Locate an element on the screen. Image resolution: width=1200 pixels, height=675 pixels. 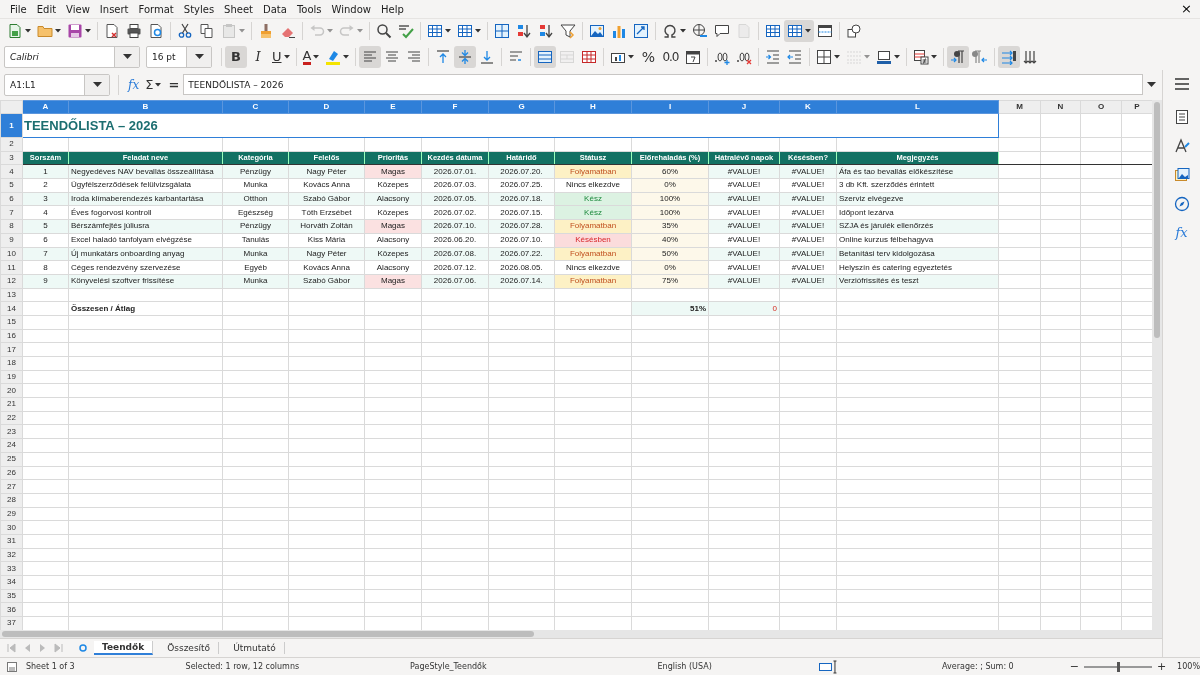
name-box: A1:L1 is located at coordinates (57, 84).